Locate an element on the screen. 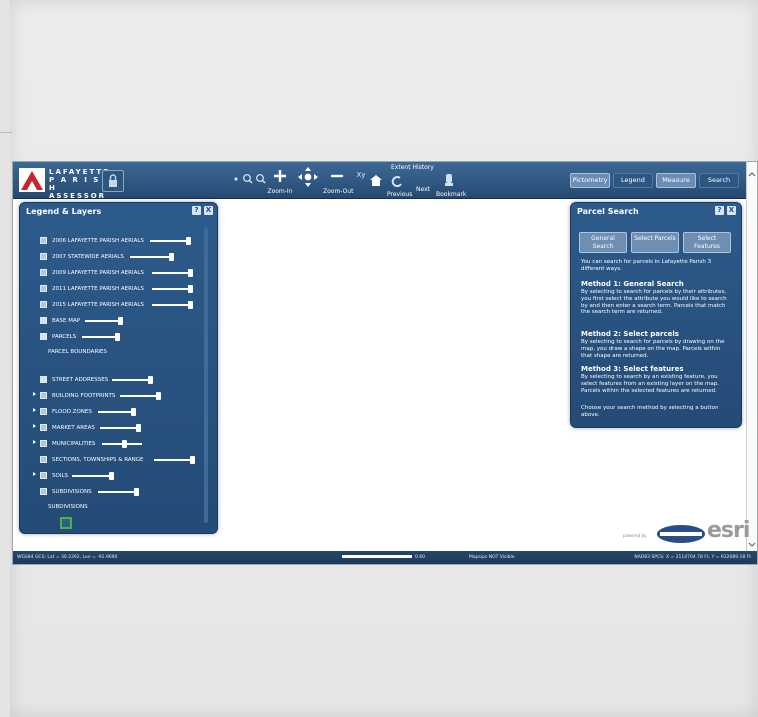 The height and width of the screenshot is (717, 758). layer-2011-aerials: 2011 LAFAYETTE PARISH AERIALS is located at coordinates (92, 289).